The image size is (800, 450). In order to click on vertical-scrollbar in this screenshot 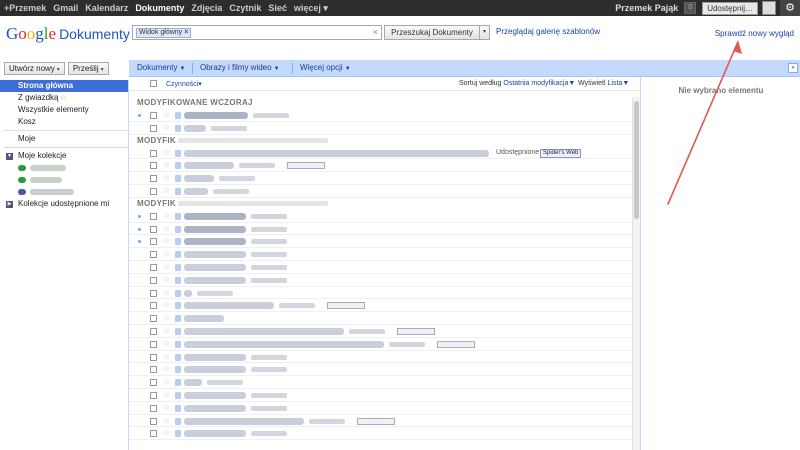, I will do `click(636, 273)`.